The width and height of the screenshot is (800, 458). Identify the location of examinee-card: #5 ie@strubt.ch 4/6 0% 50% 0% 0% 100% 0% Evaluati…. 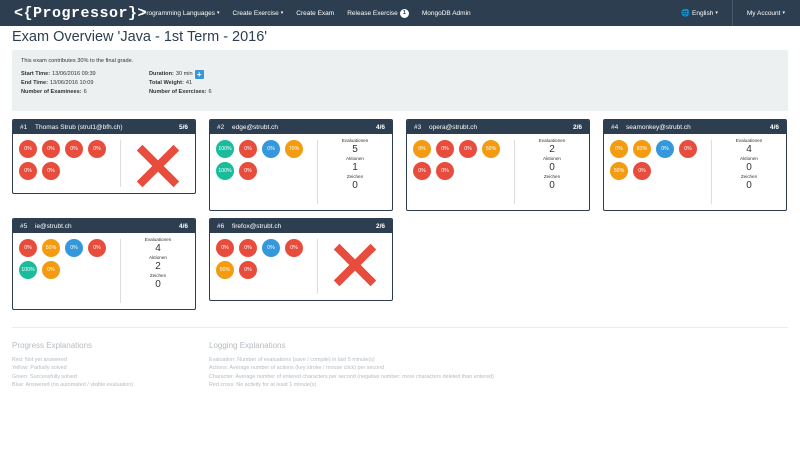
(104, 264).